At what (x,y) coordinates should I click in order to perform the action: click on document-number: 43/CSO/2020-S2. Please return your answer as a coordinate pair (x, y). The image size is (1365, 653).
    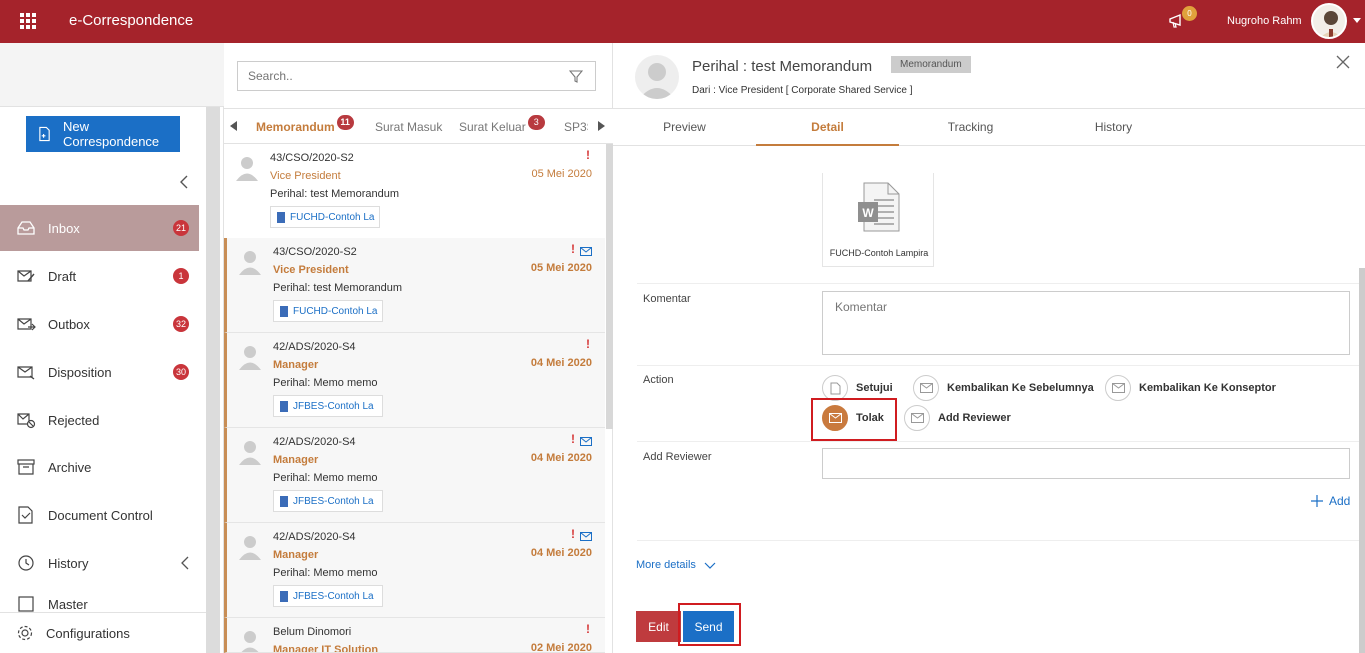
    Looking at the image, I should click on (312, 158).